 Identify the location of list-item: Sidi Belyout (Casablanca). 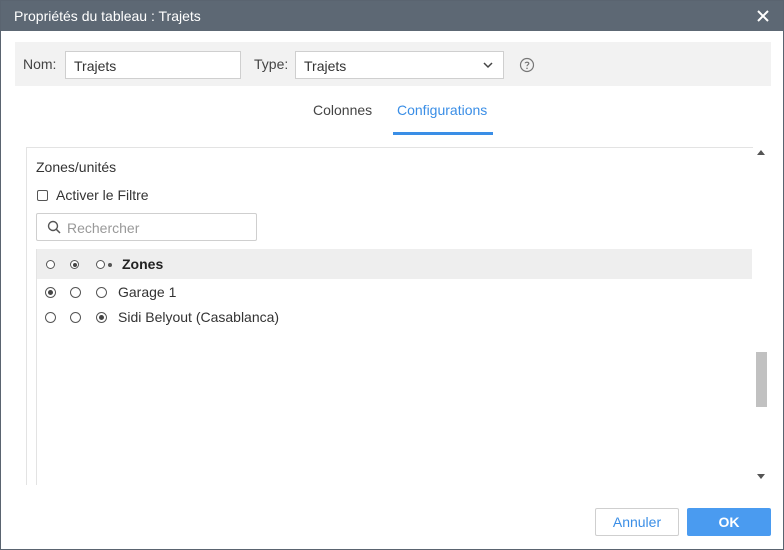
(394, 319).